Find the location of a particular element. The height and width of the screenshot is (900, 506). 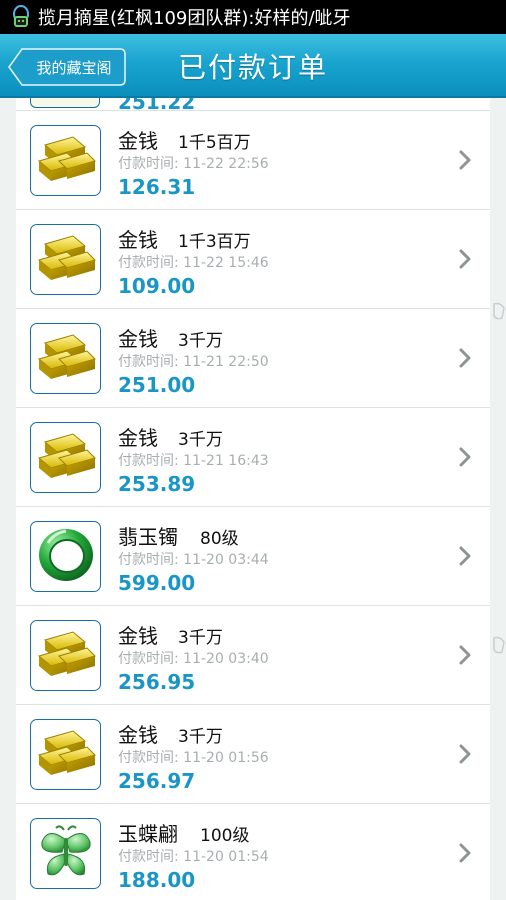

back-button: 我的藏宝阁 is located at coordinates (67, 67).